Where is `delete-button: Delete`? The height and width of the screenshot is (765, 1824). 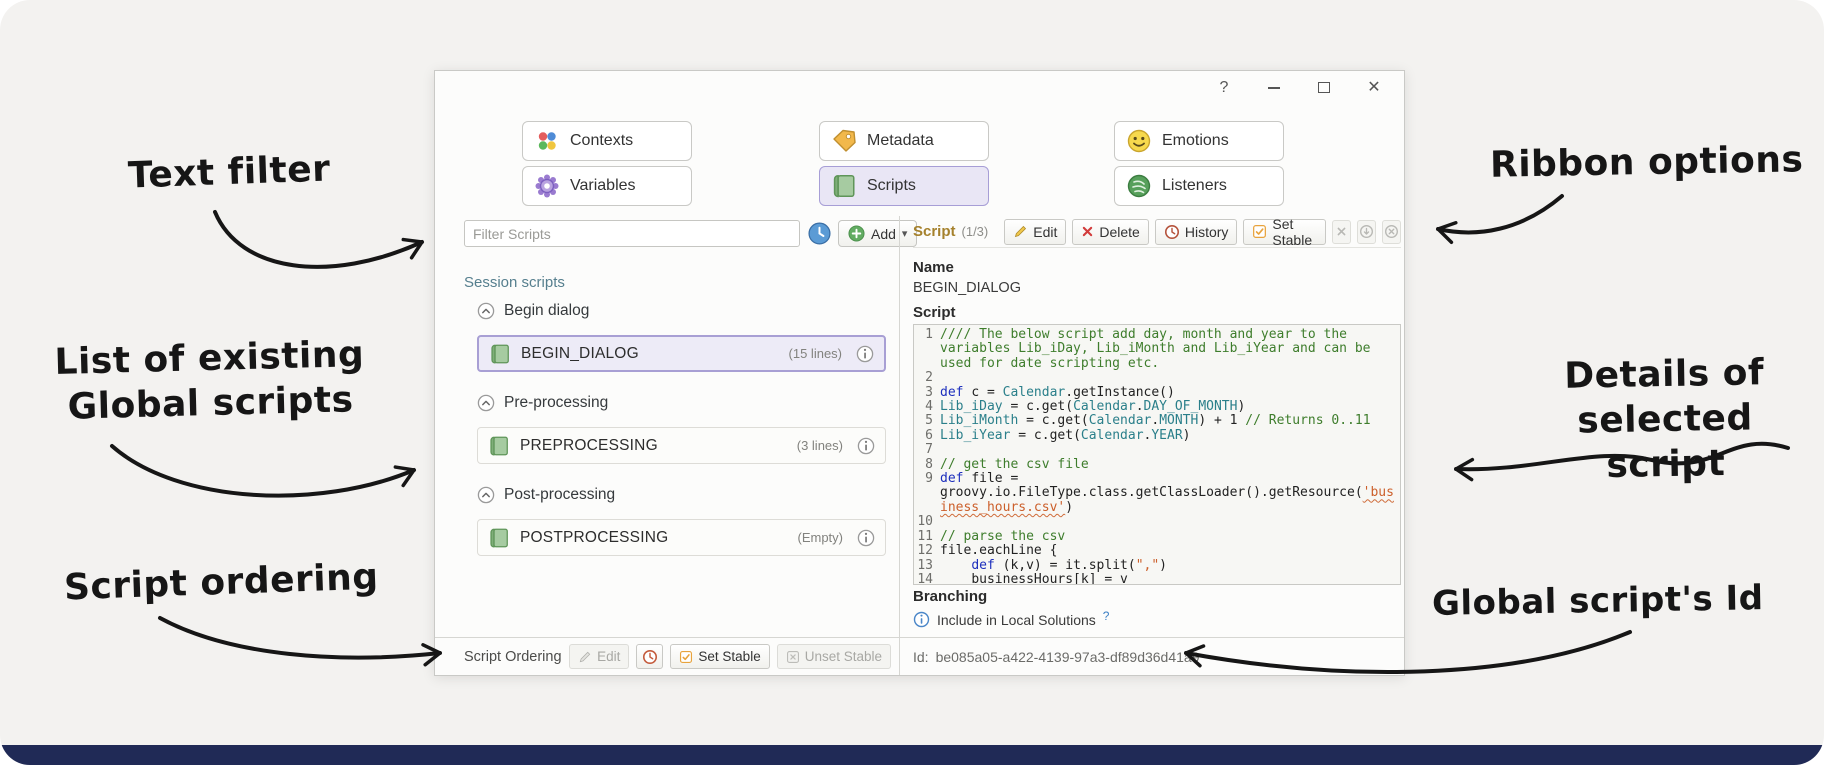
delete-button: Delete is located at coordinates (1110, 231).